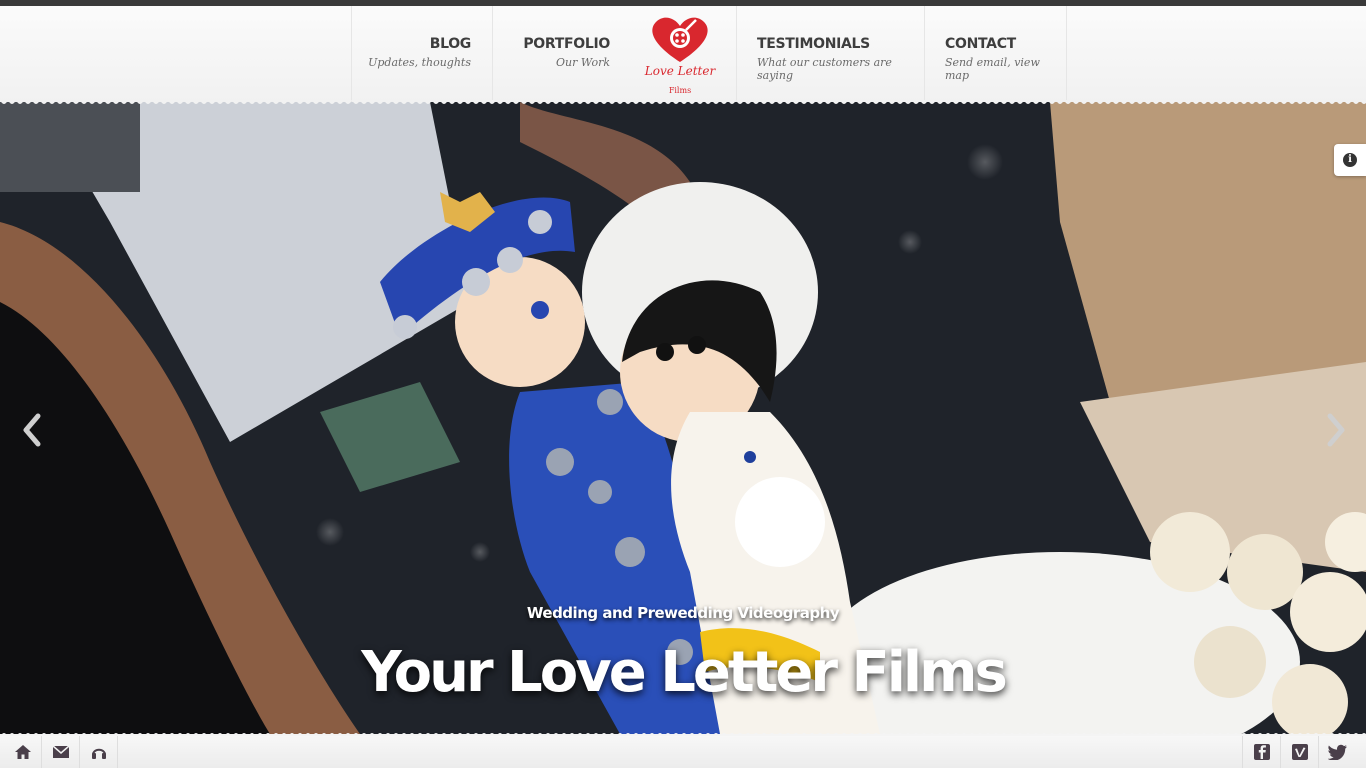  I want to click on vimeo-button, so click(1299, 752).